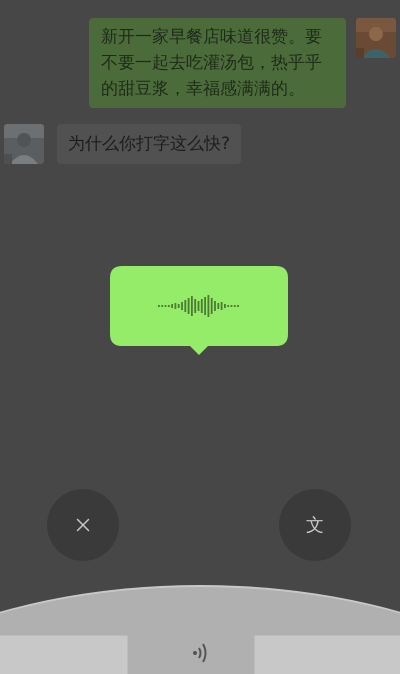  I want to click on convert-to-text-button: 文, so click(315, 525).